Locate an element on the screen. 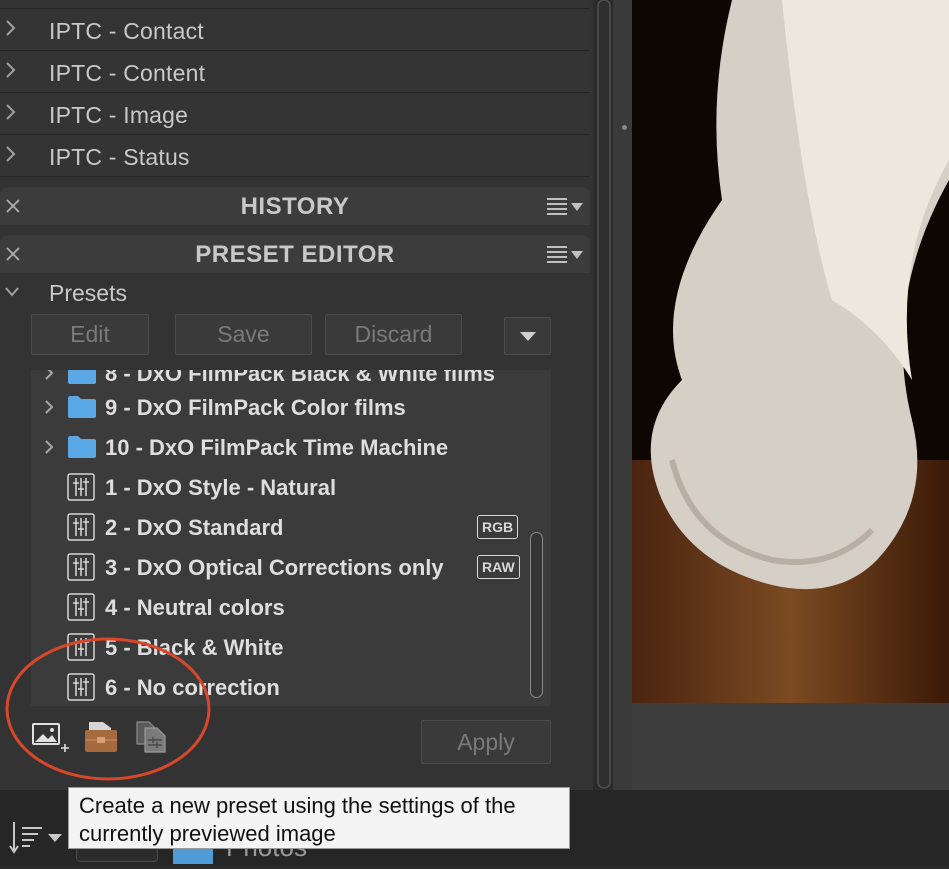 This screenshot has height=869, width=949. preset-folder-name: 9 - DxO FilmPack Color films is located at coordinates (255, 407).